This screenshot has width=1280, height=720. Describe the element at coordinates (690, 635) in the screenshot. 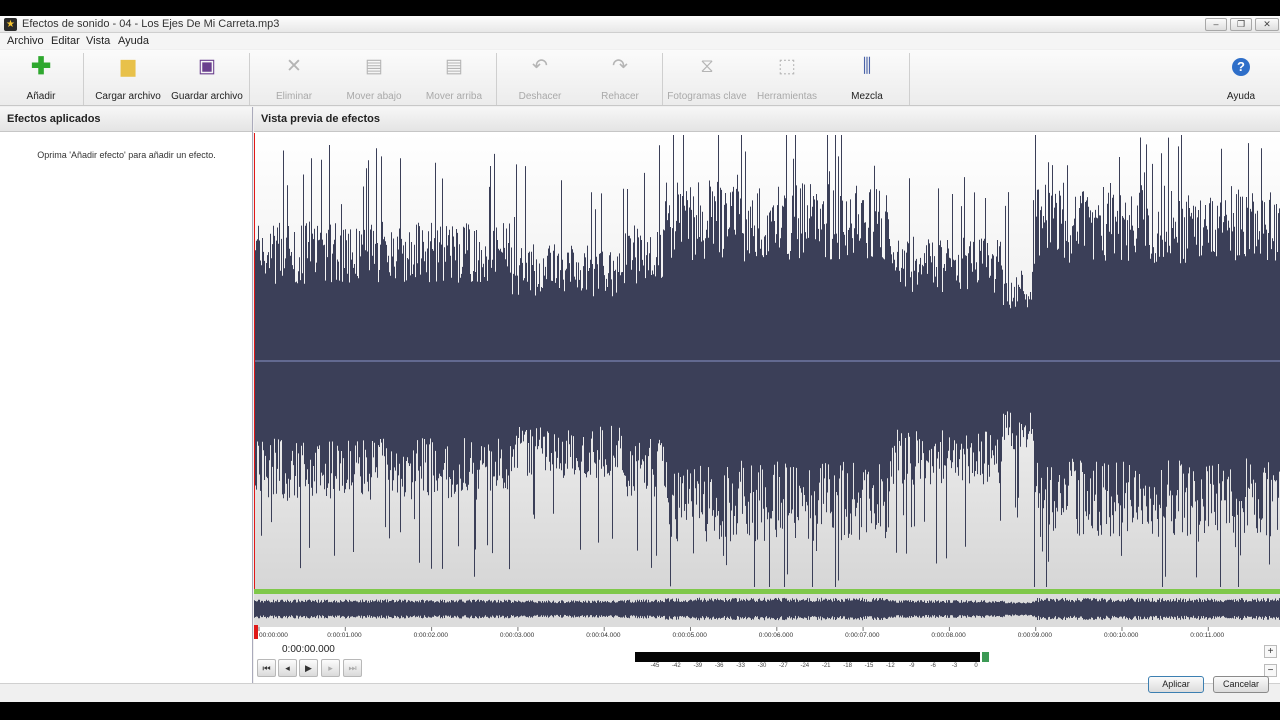

I see `ruler-label: 0:00:05.000` at that location.